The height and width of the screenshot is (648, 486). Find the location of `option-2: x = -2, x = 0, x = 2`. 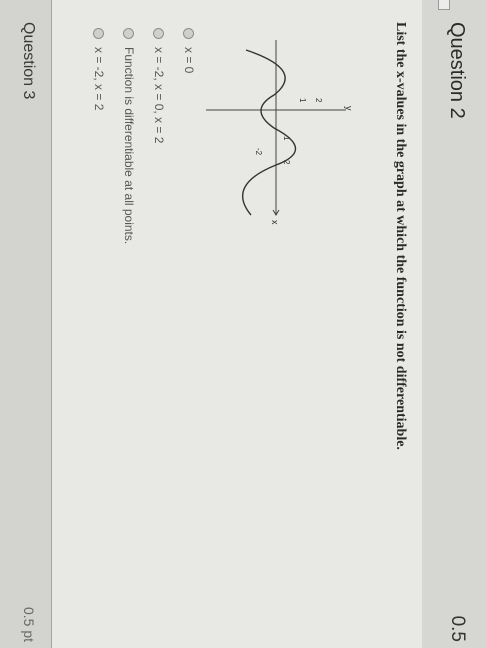

option-2: x = -2, x = 0, x = 2 is located at coordinates (159, 85).